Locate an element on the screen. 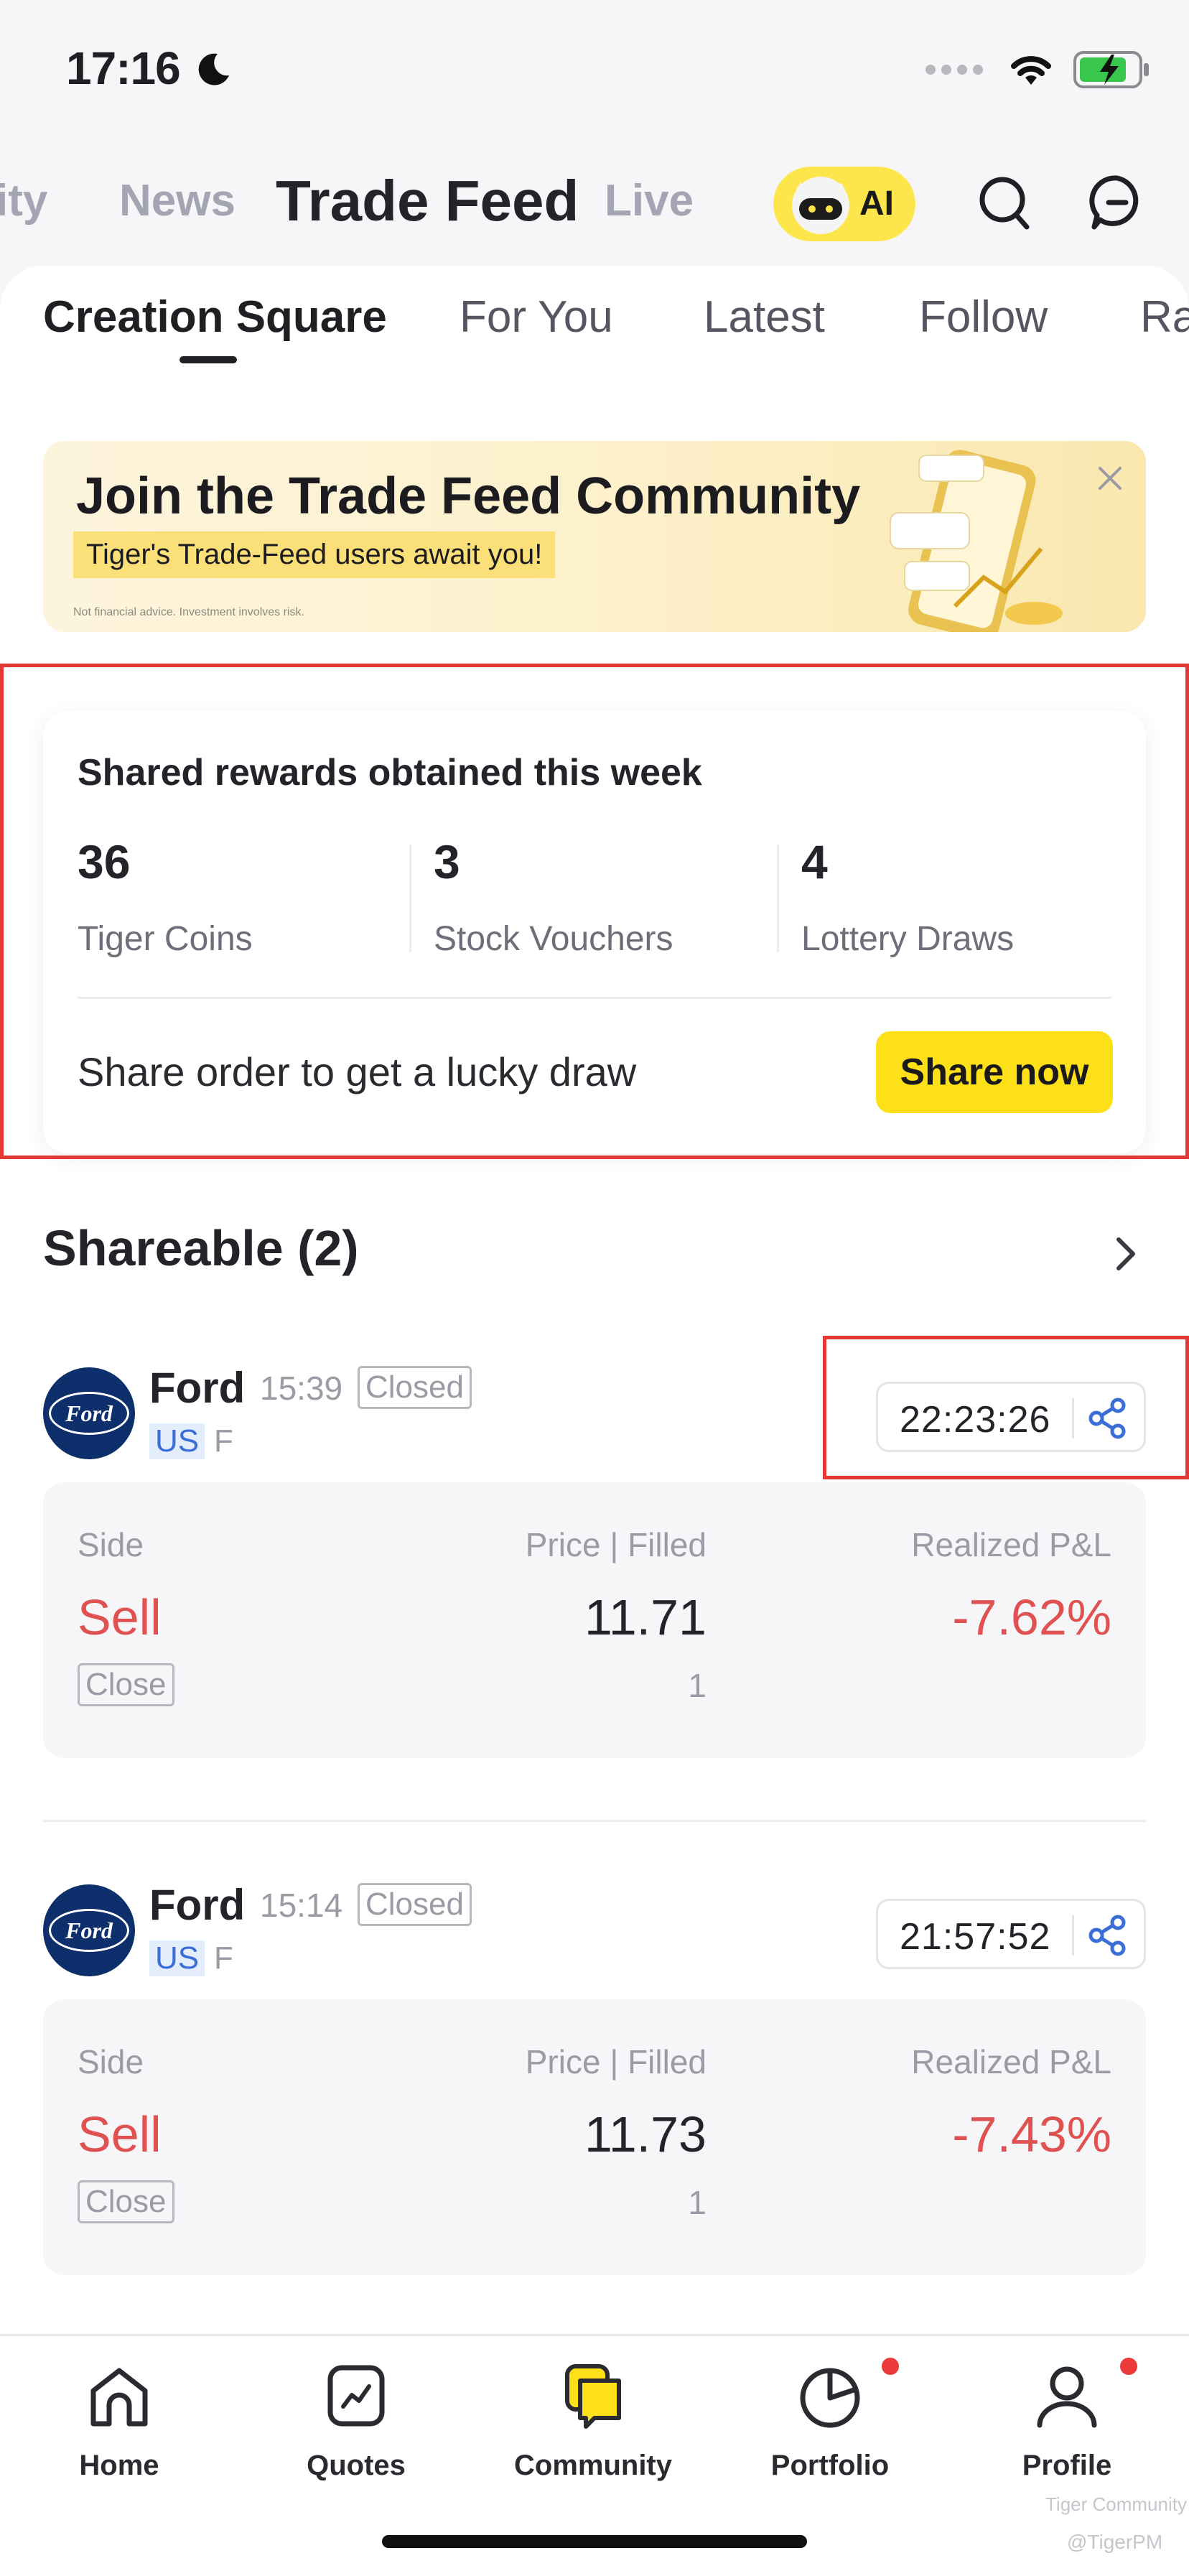  active-tab-indicator is located at coordinates (208, 359).